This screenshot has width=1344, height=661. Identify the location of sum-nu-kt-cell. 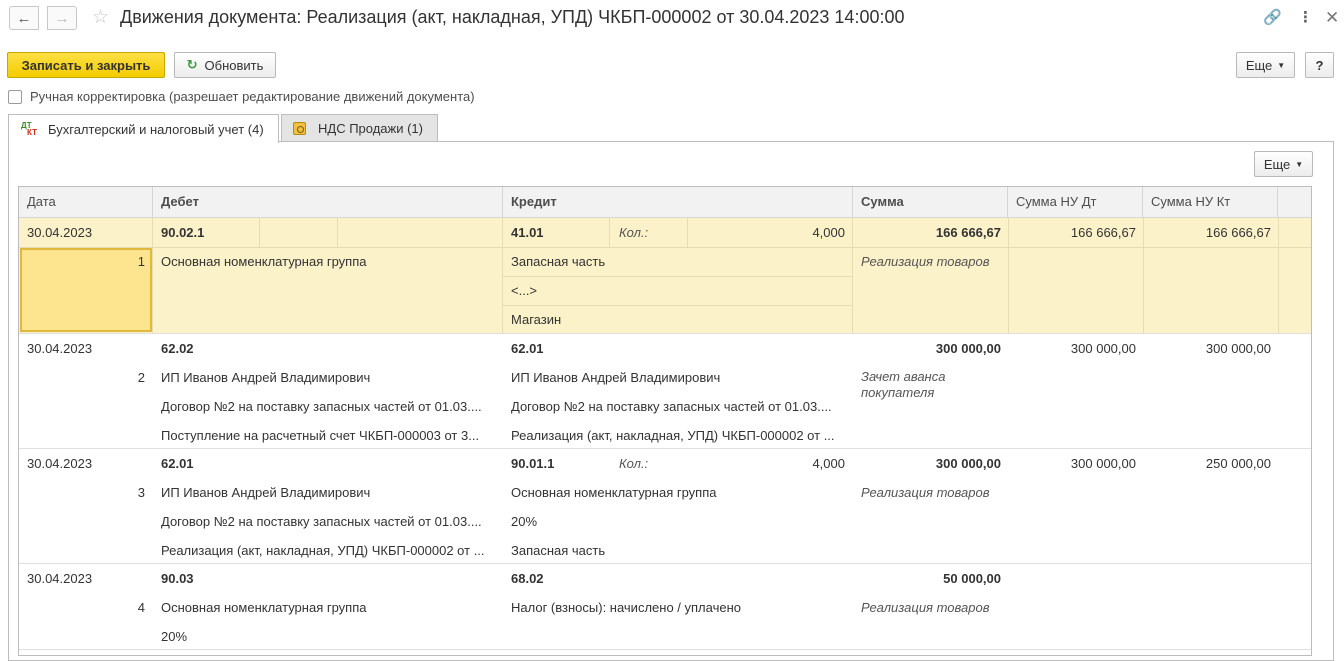
(1210, 578).